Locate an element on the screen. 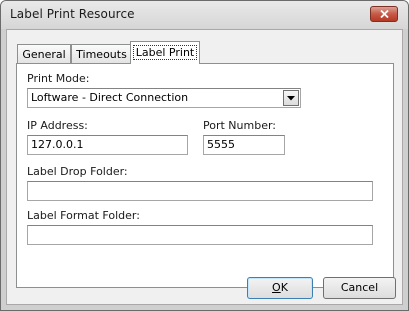  ip-address-value: 127.0.0.1 is located at coordinates (57, 144).